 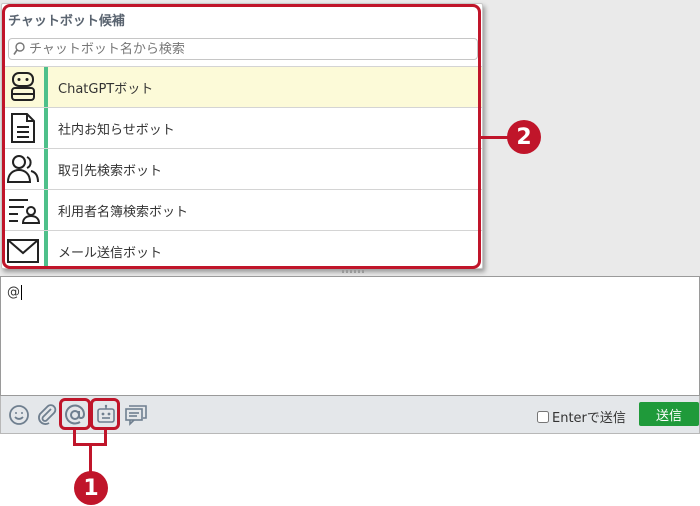 I want to click on enter-to-send-toggle: Enterで送信, so click(x=581, y=416).